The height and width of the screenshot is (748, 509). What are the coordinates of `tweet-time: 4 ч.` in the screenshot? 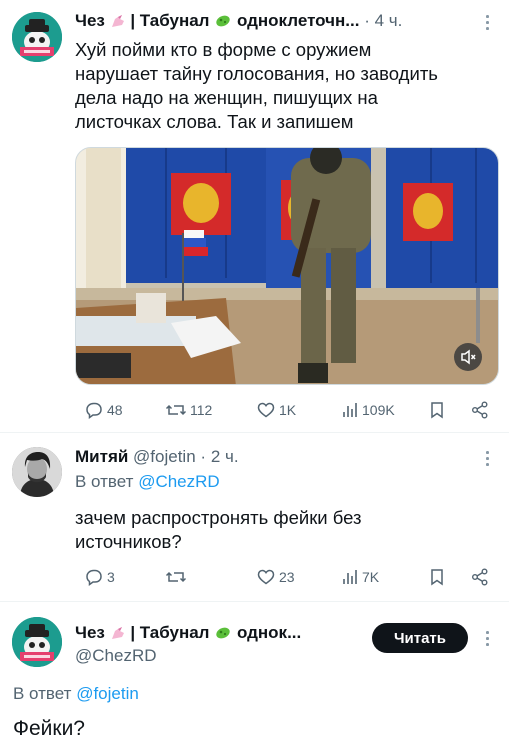 It's located at (389, 20).